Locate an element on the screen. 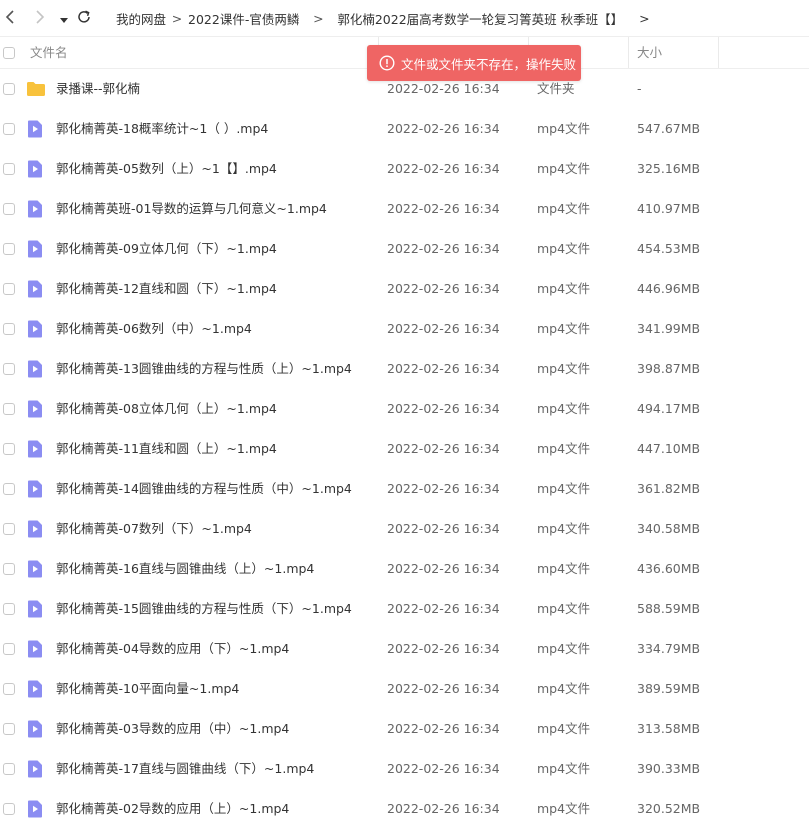 The width and height of the screenshot is (809, 838). file-size: 320.52MB is located at coordinates (669, 808).